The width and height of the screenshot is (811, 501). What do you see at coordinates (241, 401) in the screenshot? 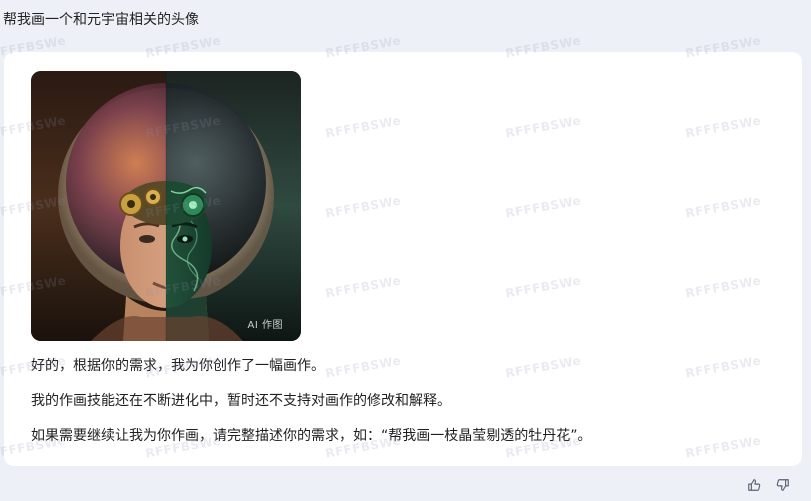
I see `reply-paragraph-2: 我的作画技能还在不断进化中，暂时还不支持对画作的修改和解释。` at bounding box center [241, 401].